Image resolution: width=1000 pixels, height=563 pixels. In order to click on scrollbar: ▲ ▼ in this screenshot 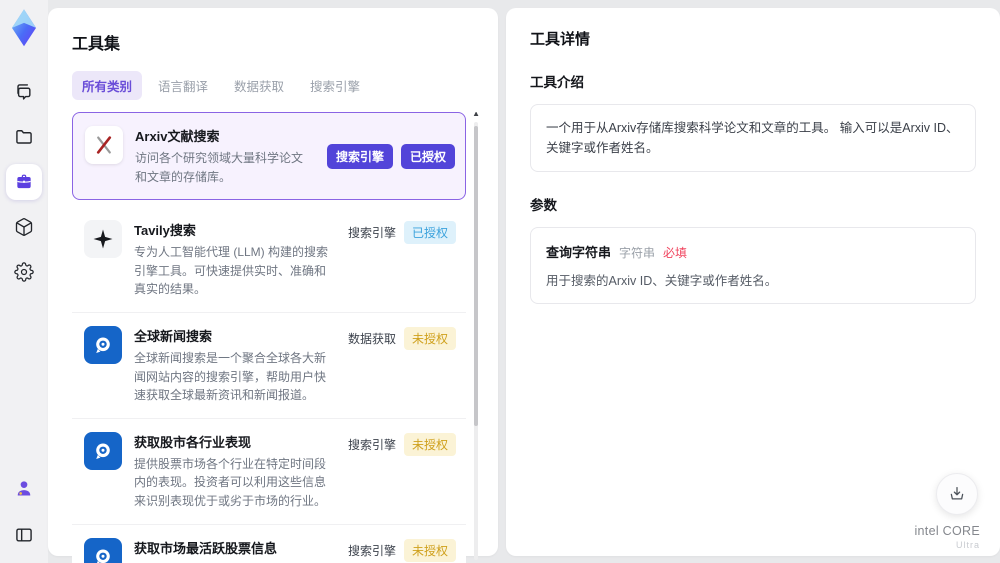, I will do `click(476, 337)`.